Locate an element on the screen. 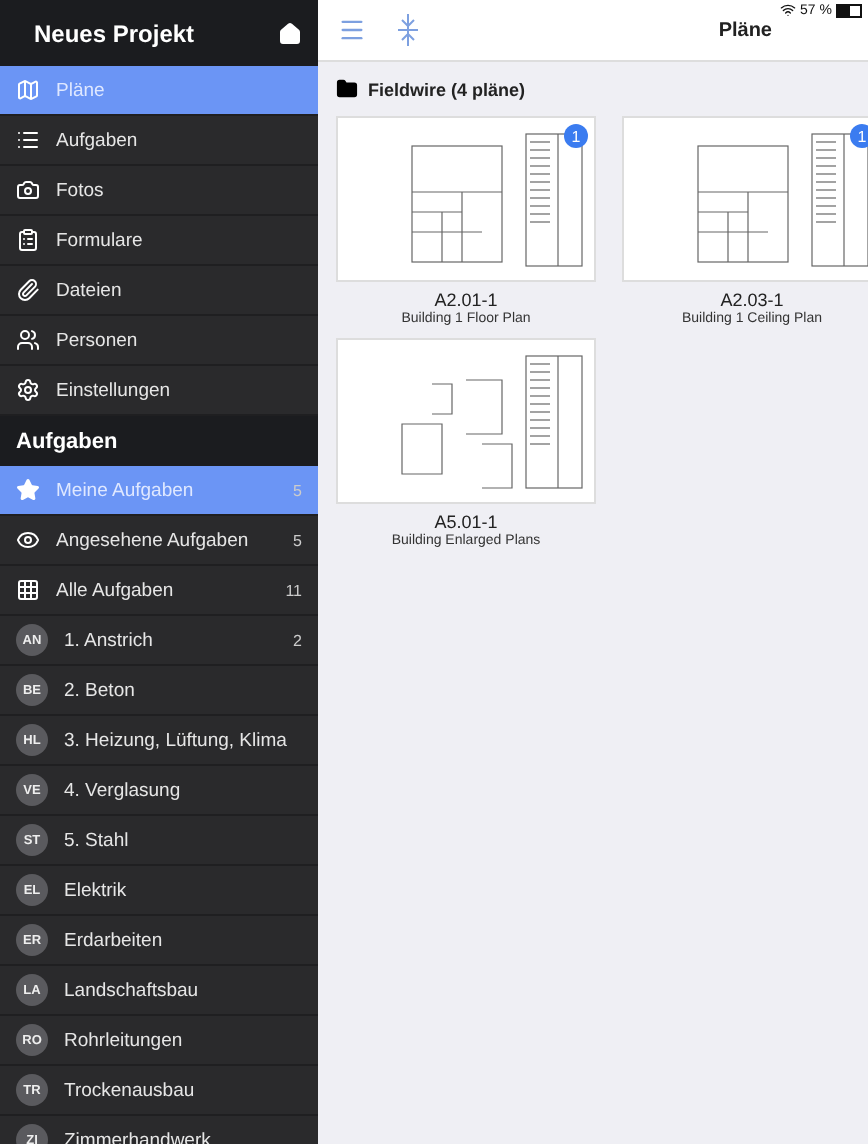 This screenshot has width=868, height=1144. folder-name: Fieldwire (4 pläne) is located at coordinates (447, 89).